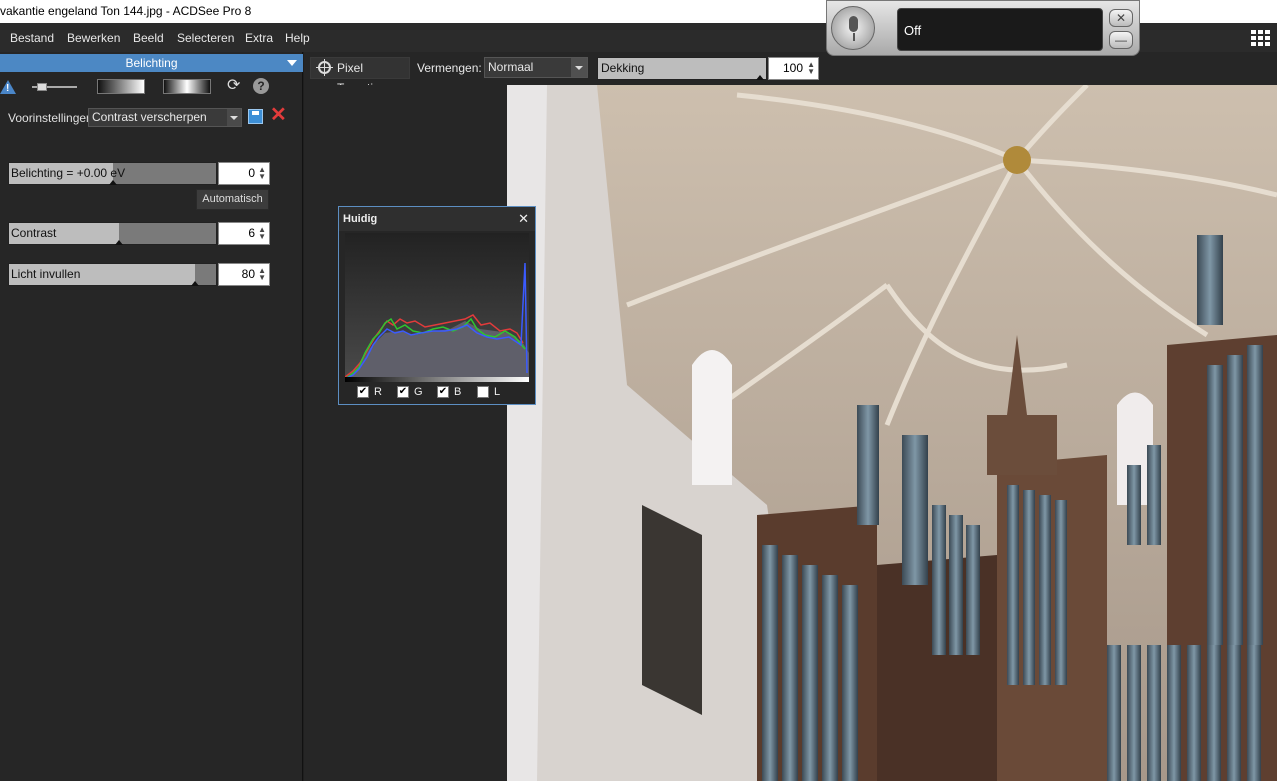 Image resolution: width=1277 pixels, height=781 pixels. I want to click on fill-light-value: 80, so click(248, 274).